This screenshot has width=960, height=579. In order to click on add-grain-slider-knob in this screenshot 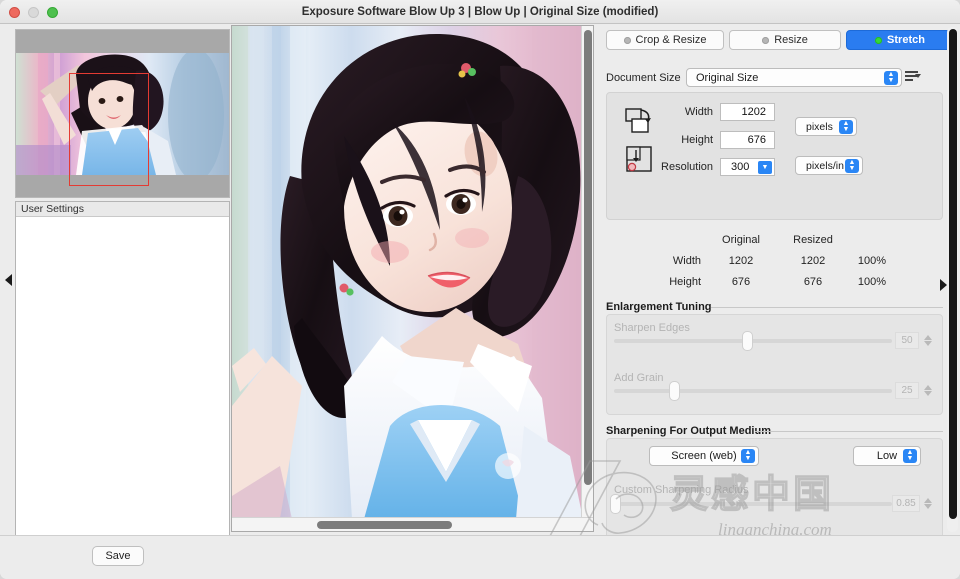, I will do `click(674, 391)`.